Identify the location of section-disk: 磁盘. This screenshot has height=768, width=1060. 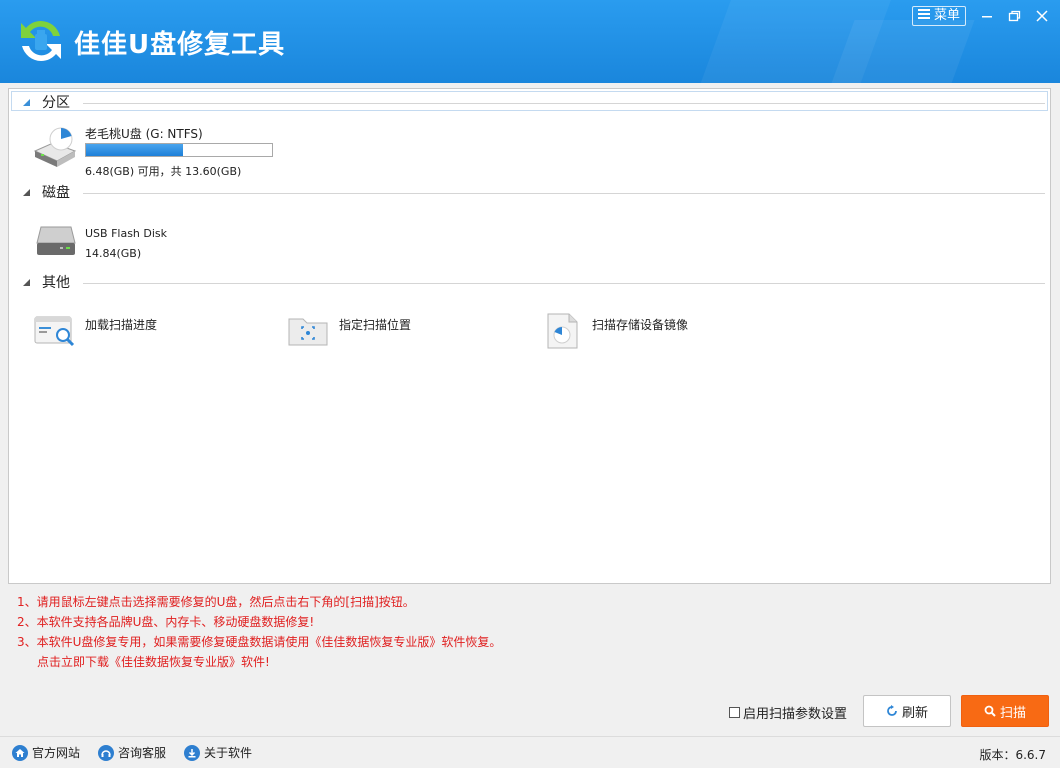
(529, 193).